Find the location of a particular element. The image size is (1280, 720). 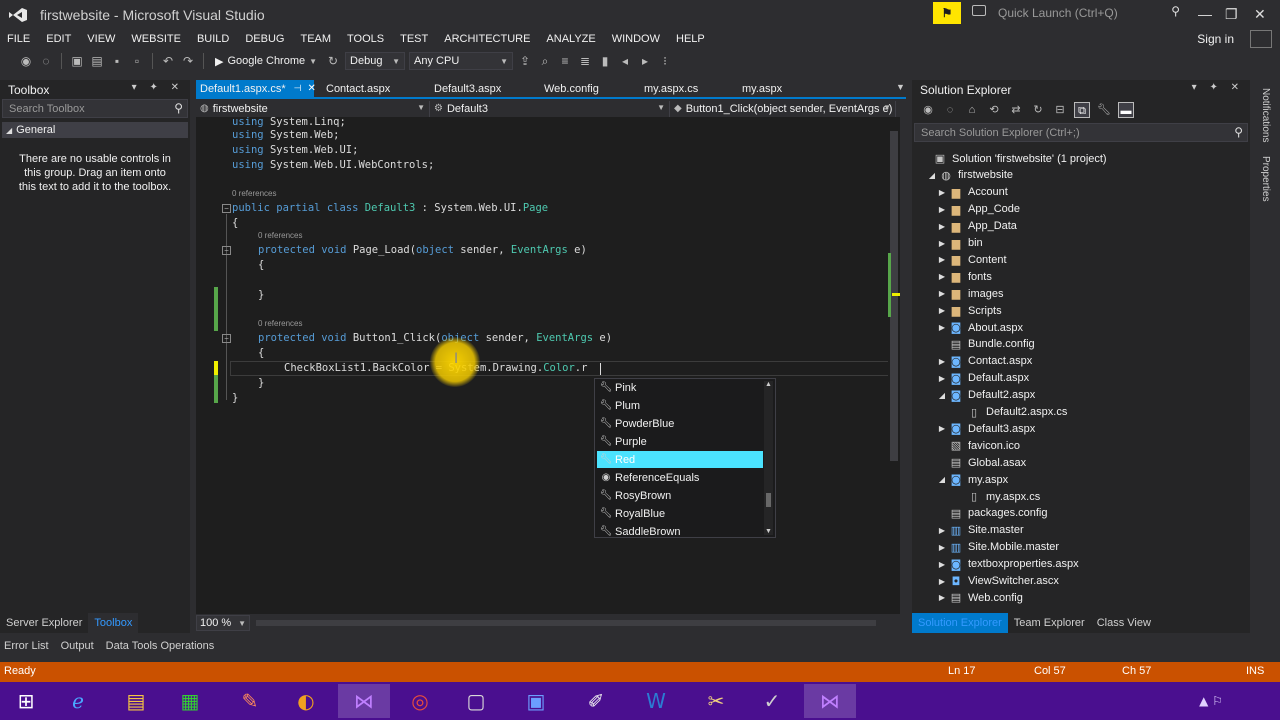

menu-edit: EDIT is located at coordinates (58, 39).